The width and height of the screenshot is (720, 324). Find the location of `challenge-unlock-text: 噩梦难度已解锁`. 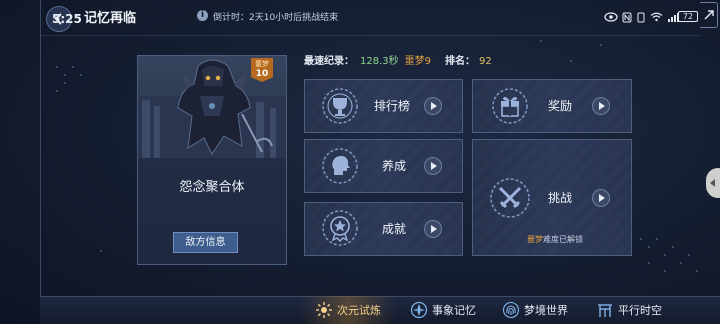

challenge-unlock-text: 噩梦难度已解锁 is located at coordinates (555, 239).